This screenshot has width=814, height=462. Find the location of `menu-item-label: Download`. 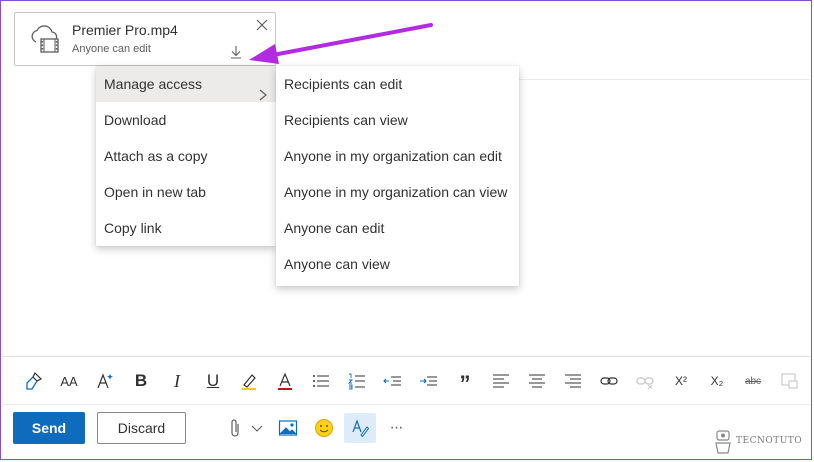

menu-item-label: Download is located at coordinates (135, 120).